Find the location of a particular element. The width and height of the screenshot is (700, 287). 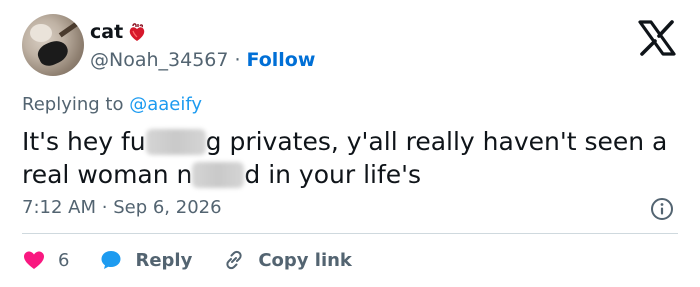

like-count: 6 is located at coordinates (64, 260).